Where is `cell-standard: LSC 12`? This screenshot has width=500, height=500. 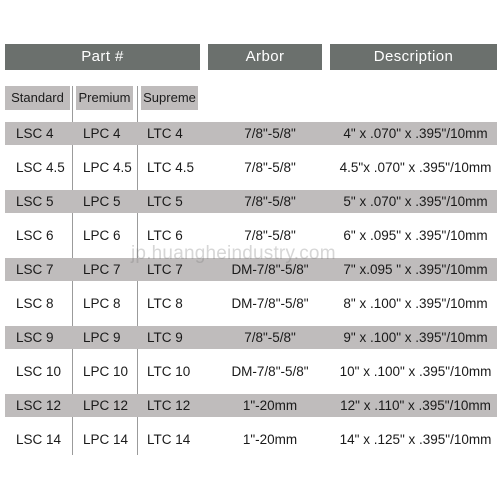
cell-standard: LSC 12 is located at coordinates (39, 405).